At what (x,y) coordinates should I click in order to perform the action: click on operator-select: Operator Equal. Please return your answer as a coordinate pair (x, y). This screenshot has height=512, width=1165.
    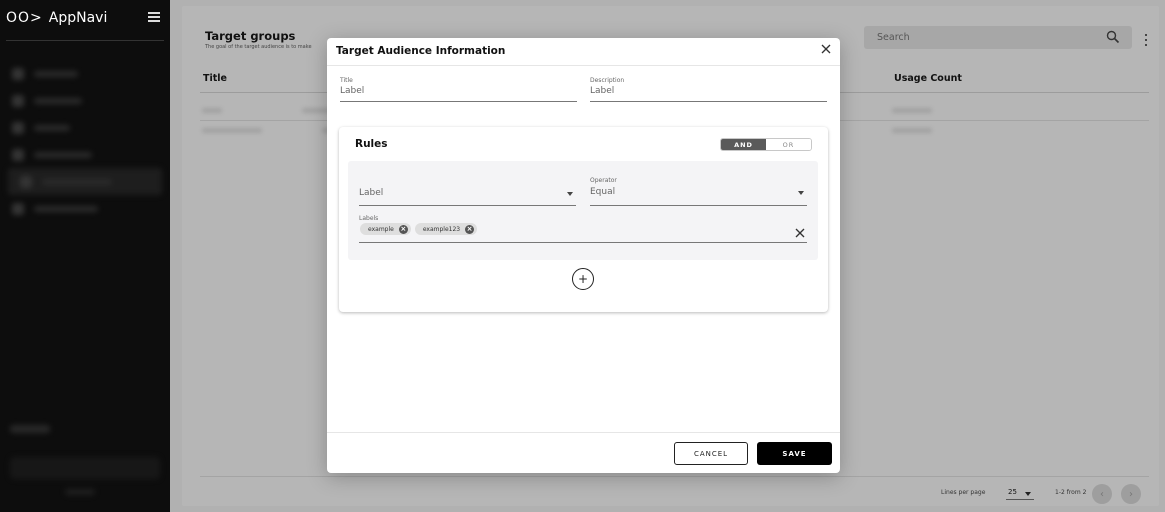
    Looking at the image, I should click on (698, 191).